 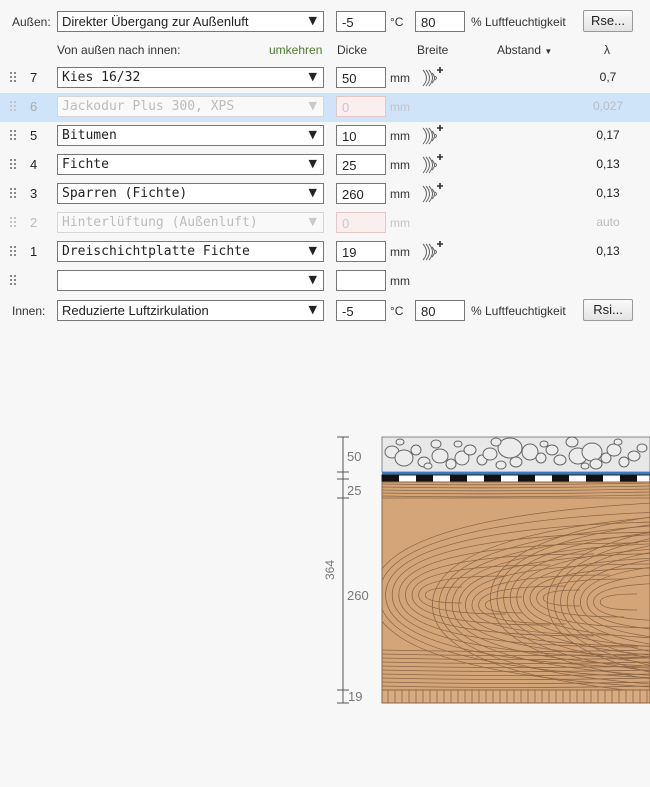 What do you see at coordinates (361, 310) in the screenshot?
I see `inside-temperature-input: -5` at bounding box center [361, 310].